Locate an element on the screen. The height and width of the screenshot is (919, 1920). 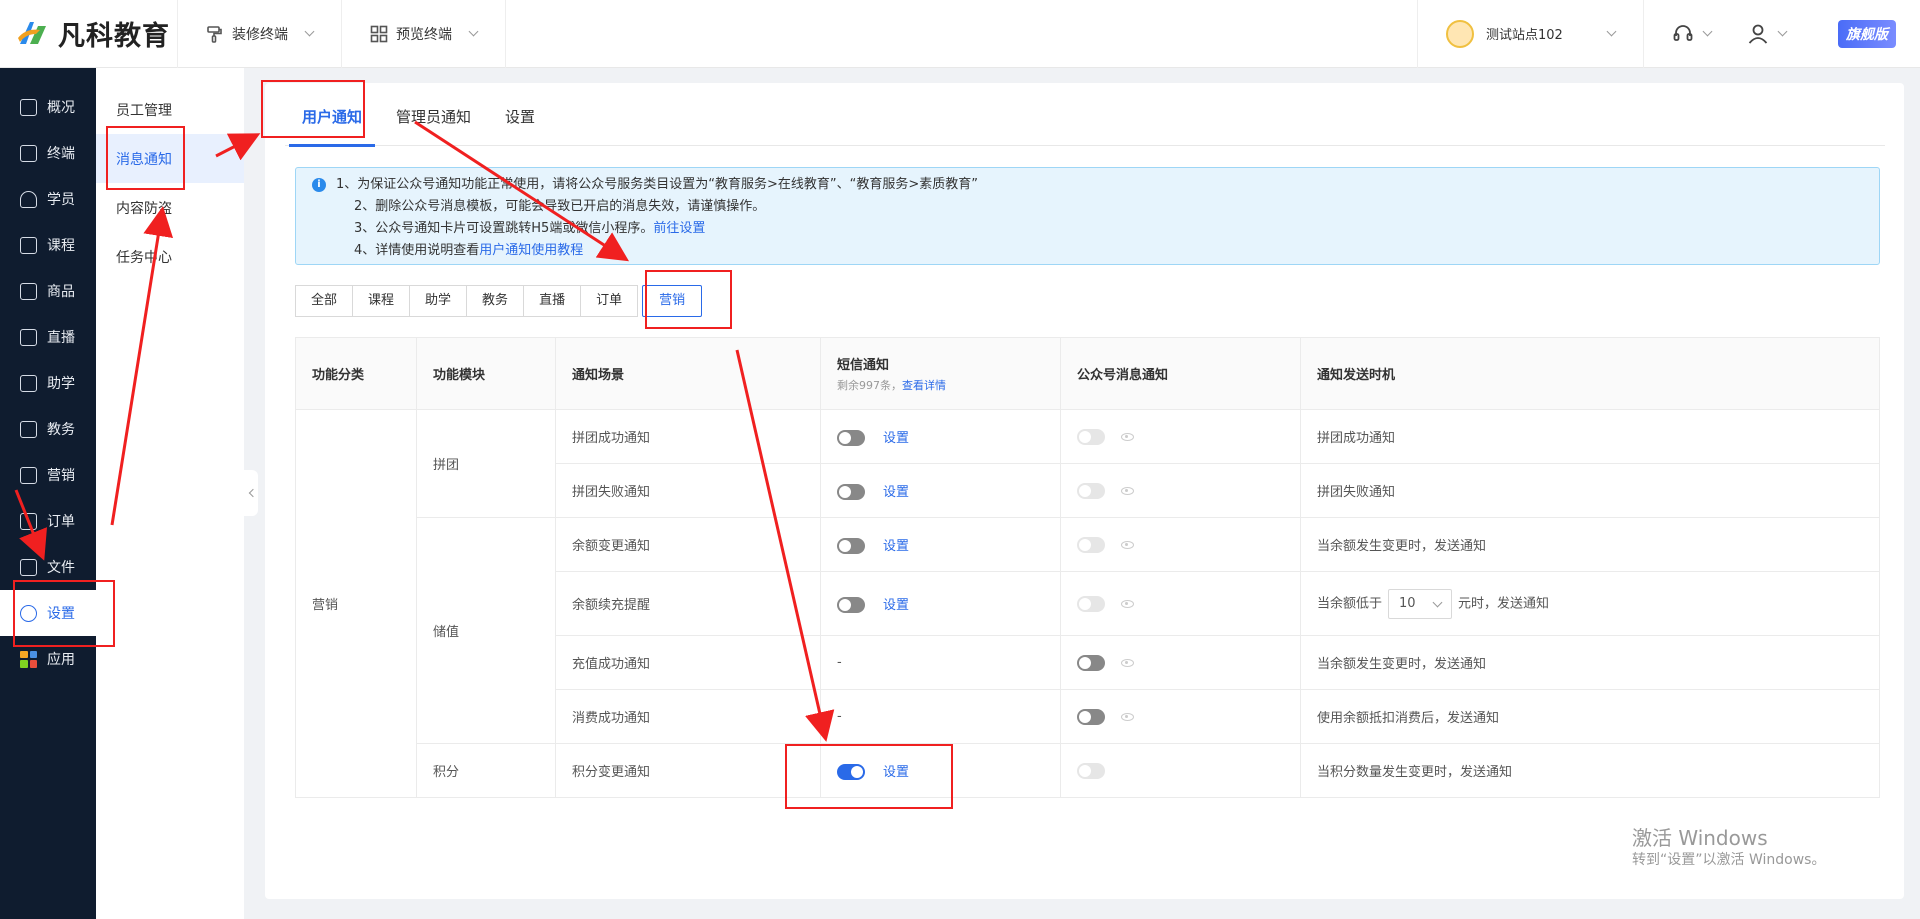
site-avatar is located at coordinates (1460, 33).